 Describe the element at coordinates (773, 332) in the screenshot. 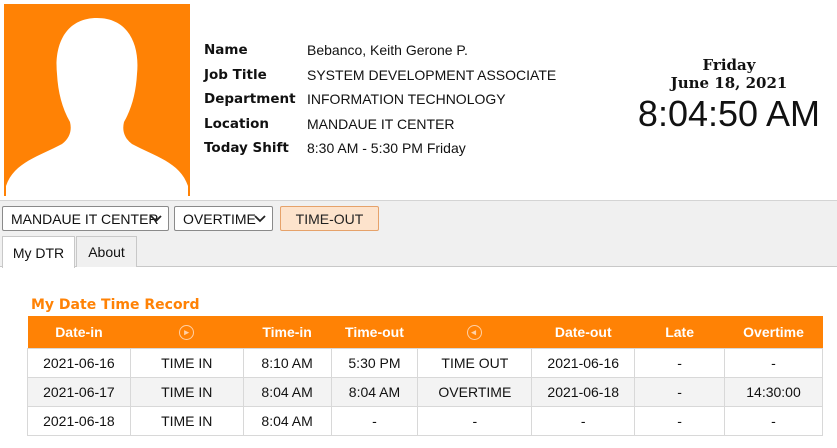

I see `column-header-overtime: Overtime` at that location.